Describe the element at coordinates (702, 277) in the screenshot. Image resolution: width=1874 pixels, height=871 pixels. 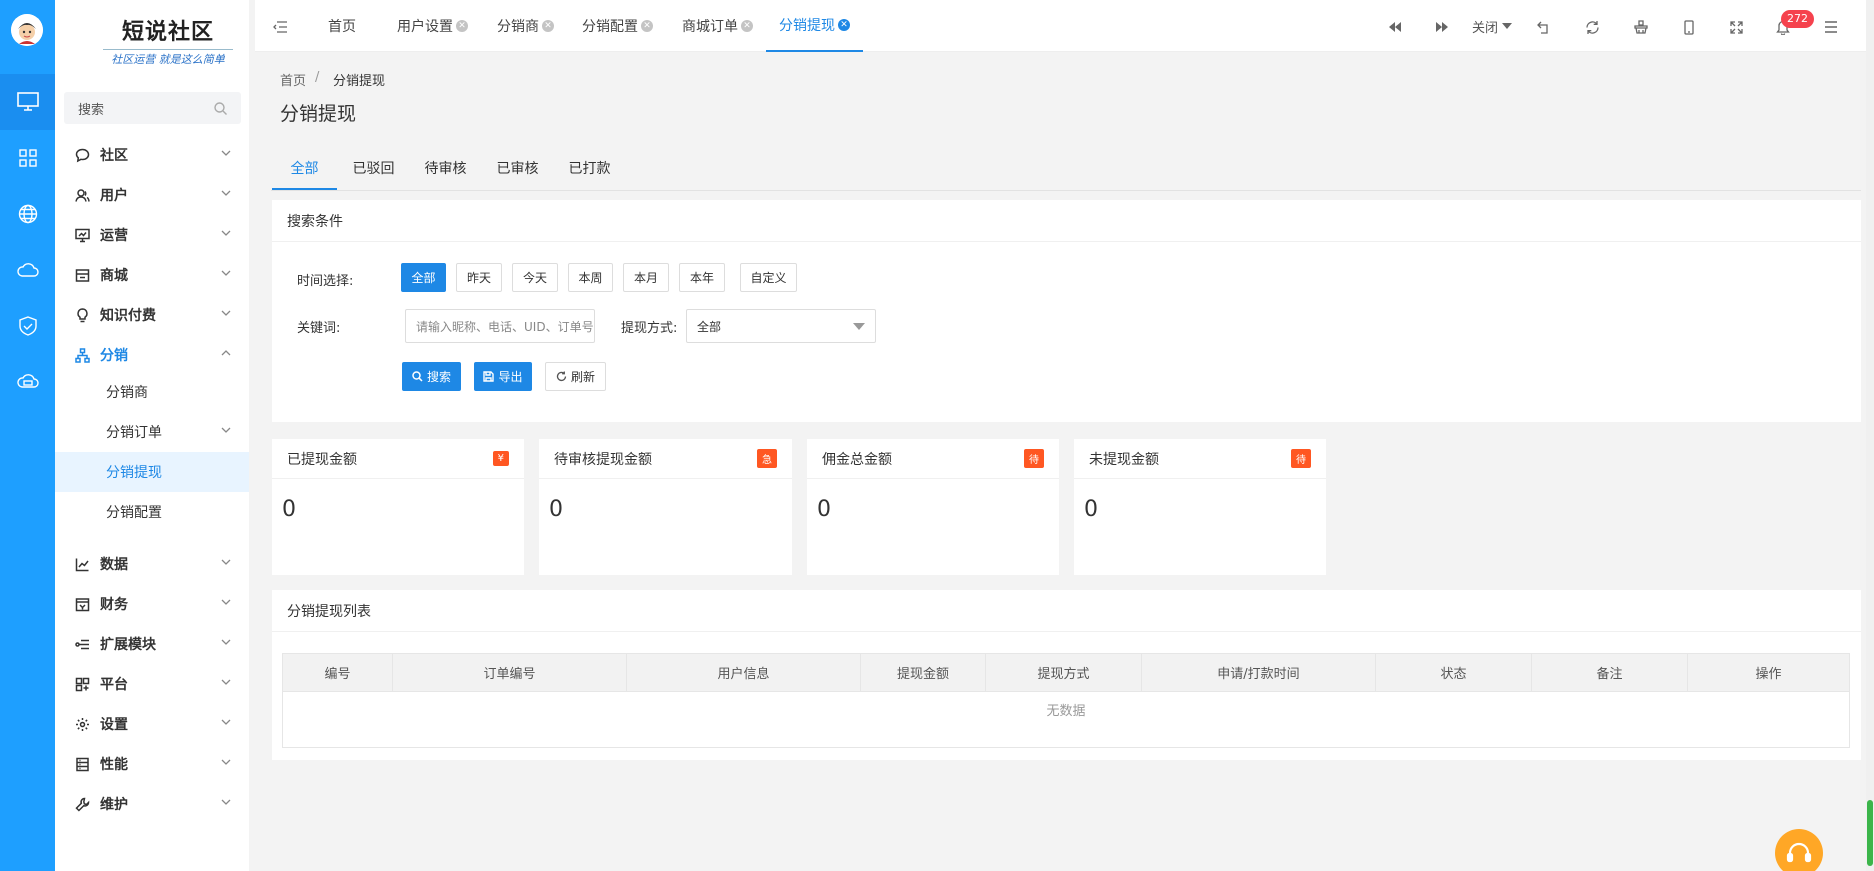
I see `time-option-year: 本年` at that location.